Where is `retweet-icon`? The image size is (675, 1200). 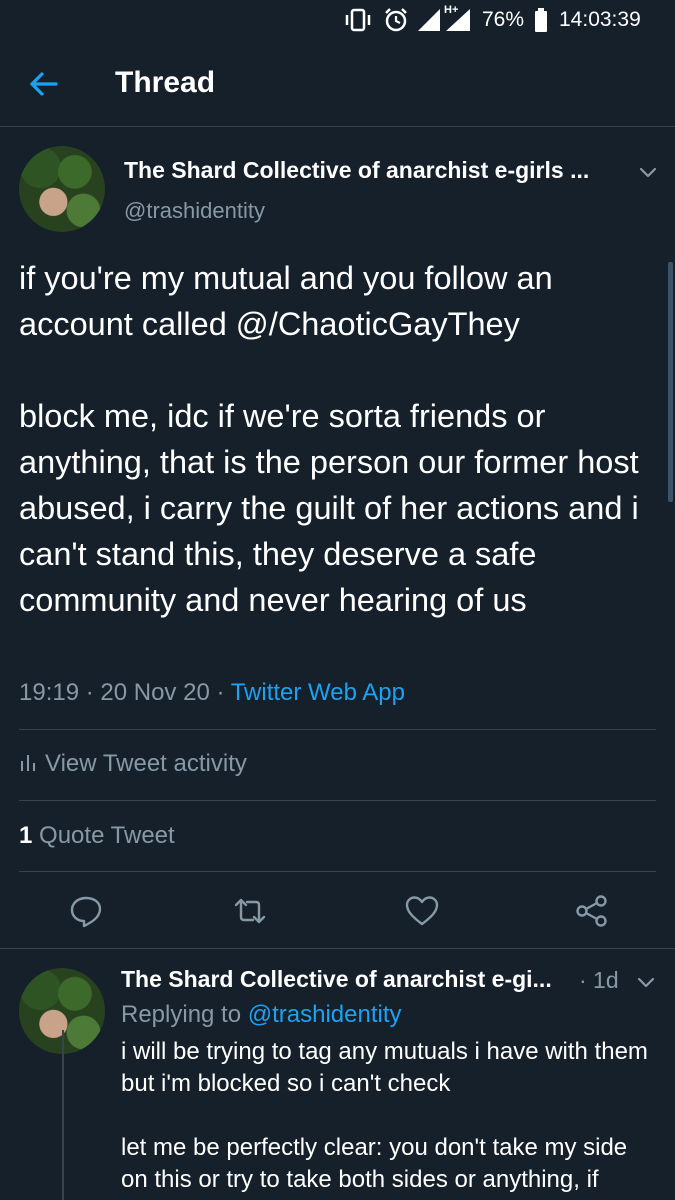
retweet-icon is located at coordinates (250, 911).